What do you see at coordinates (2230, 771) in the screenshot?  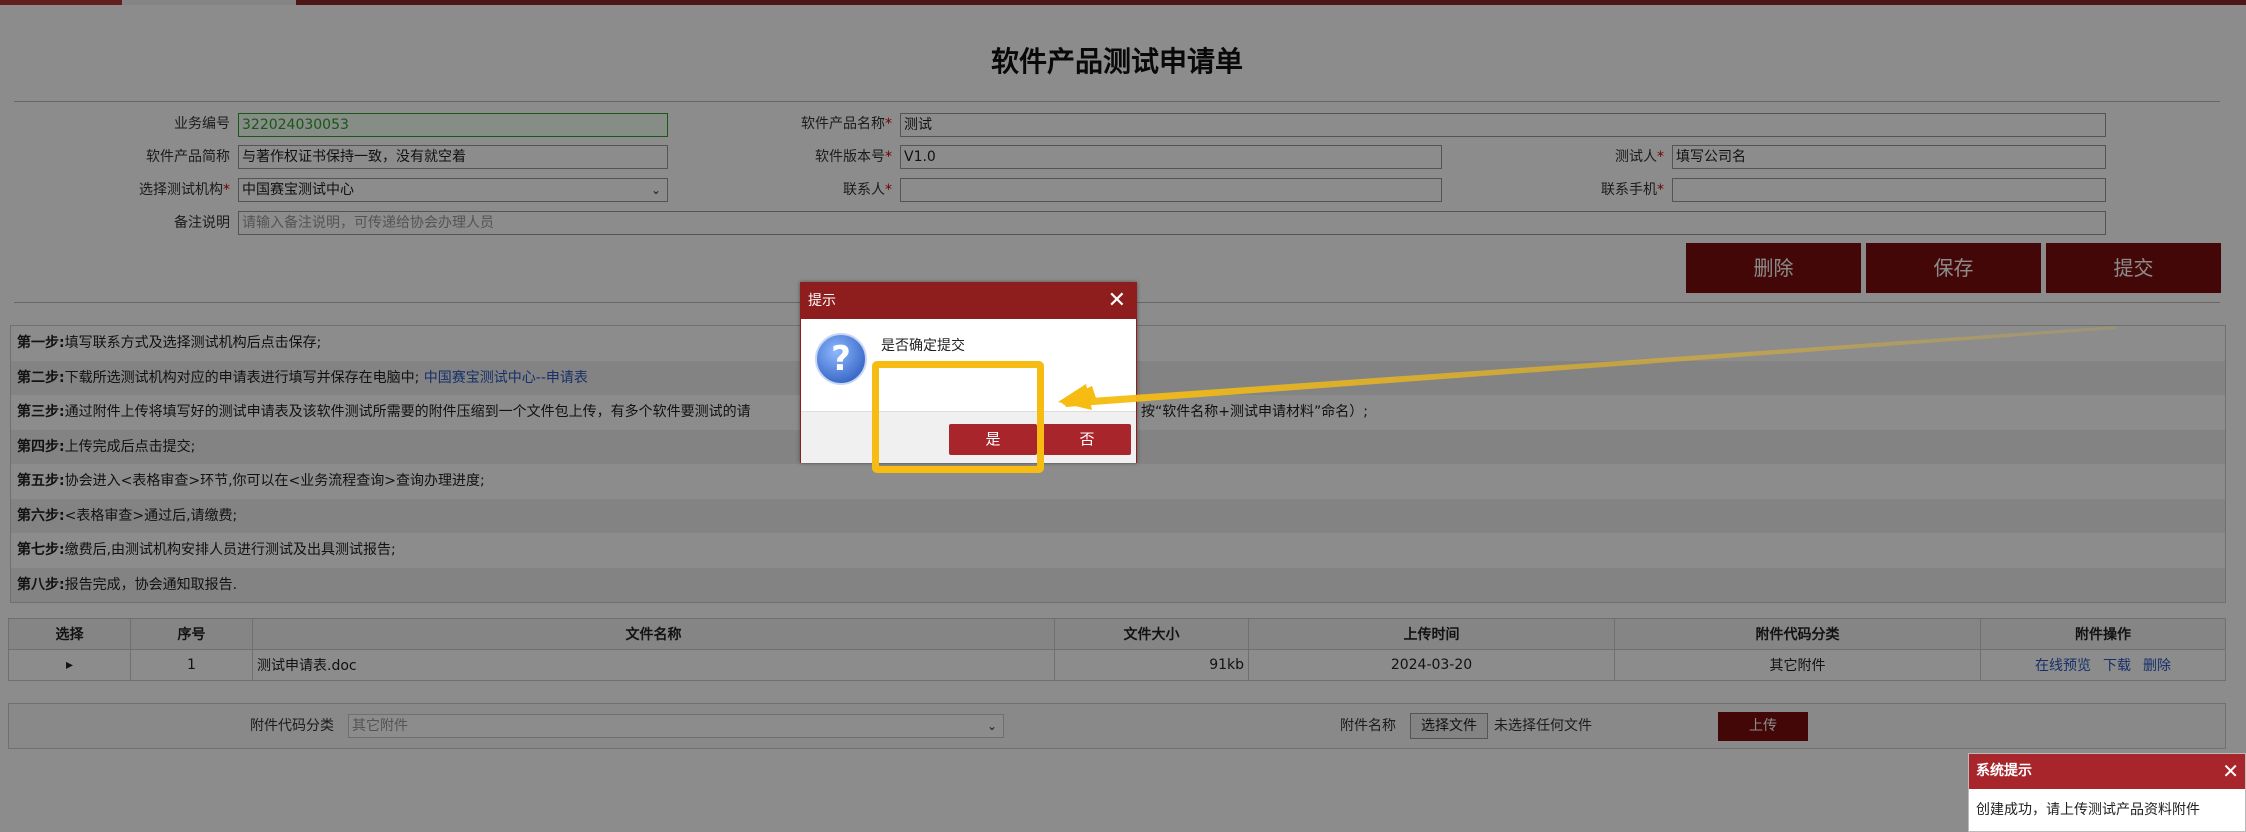 I see `close-icon: ✕` at bounding box center [2230, 771].